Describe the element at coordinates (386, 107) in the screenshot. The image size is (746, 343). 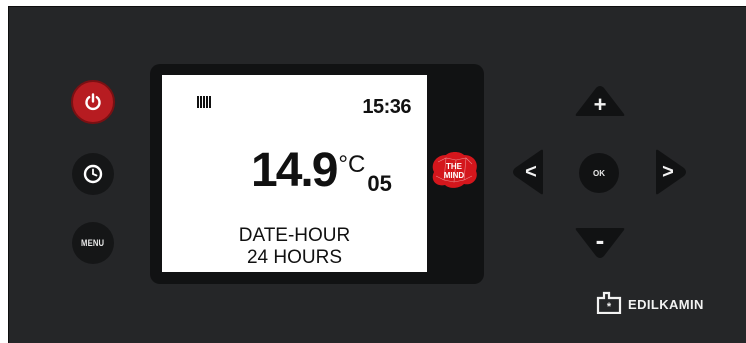
I see `time-display: 15:36` at that location.